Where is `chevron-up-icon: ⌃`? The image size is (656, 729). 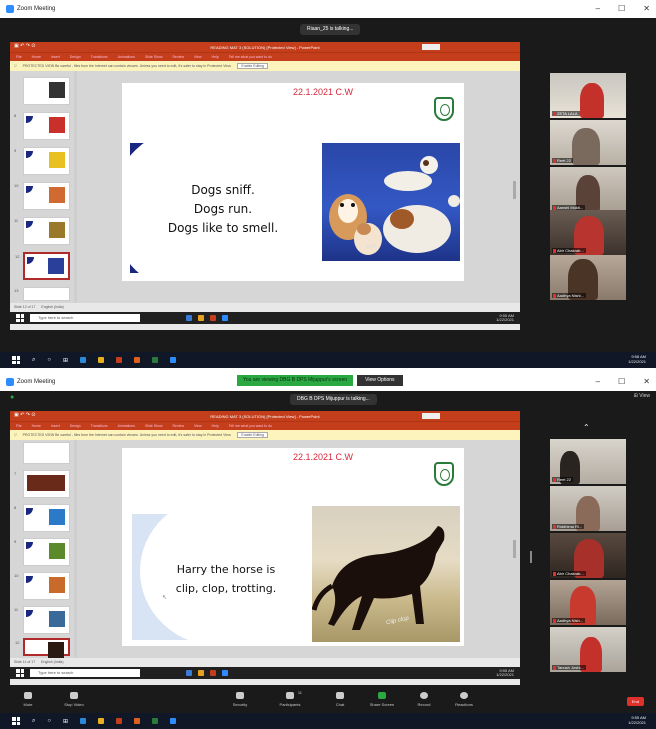
chevron-up-icon: ⌃ is located at coordinates (586, 427).